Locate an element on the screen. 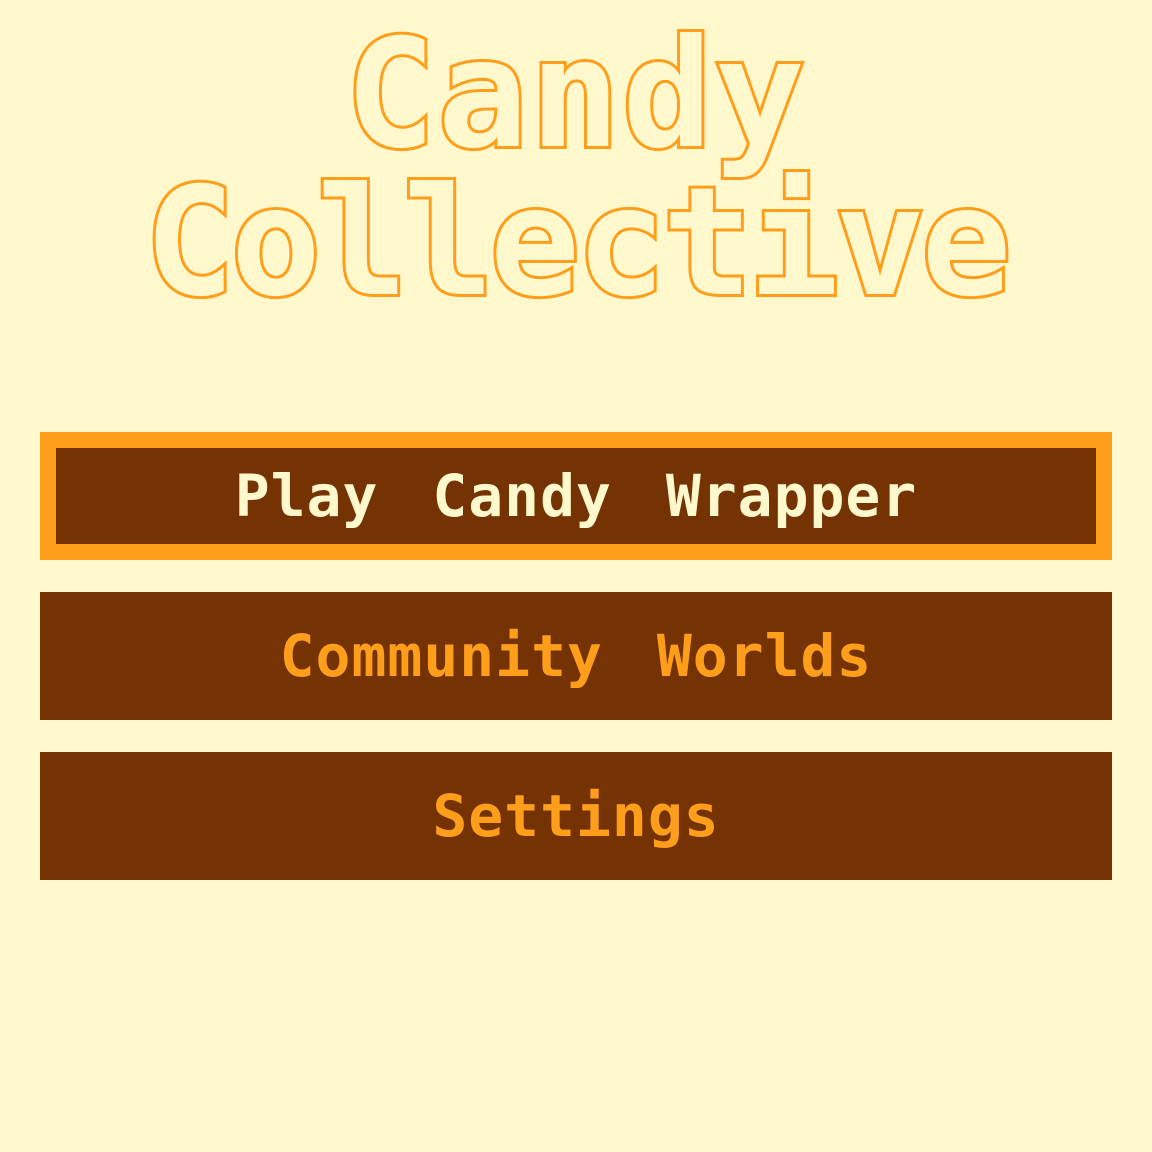 Image resolution: width=1152 pixels, height=1152 pixels. community-worlds-button: Community Worlds is located at coordinates (576, 656).